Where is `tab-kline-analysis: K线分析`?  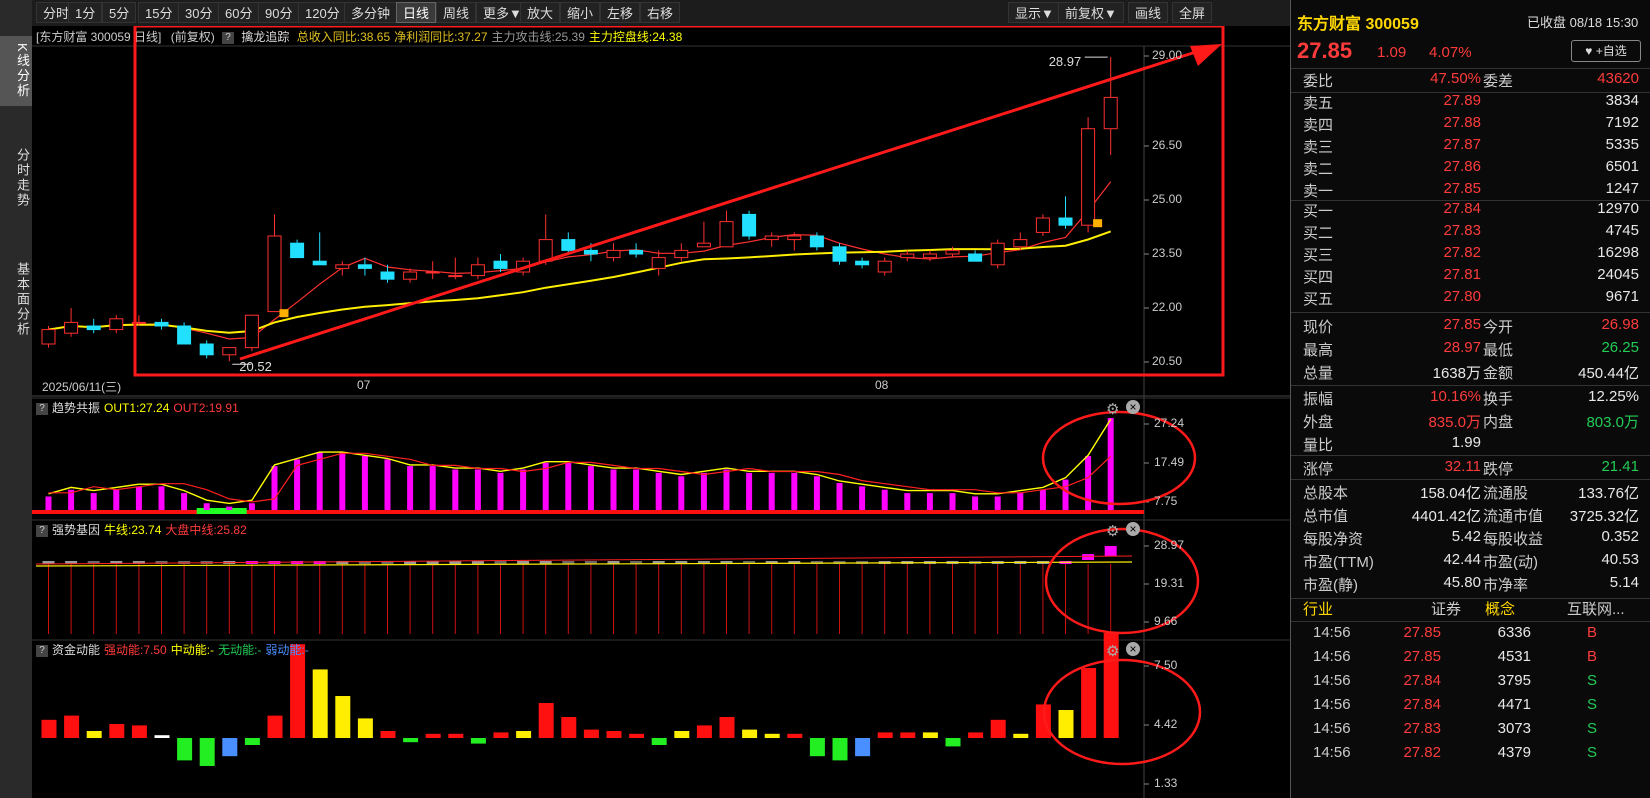 tab-kline-analysis: K线分析 is located at coordinates (16, 71).